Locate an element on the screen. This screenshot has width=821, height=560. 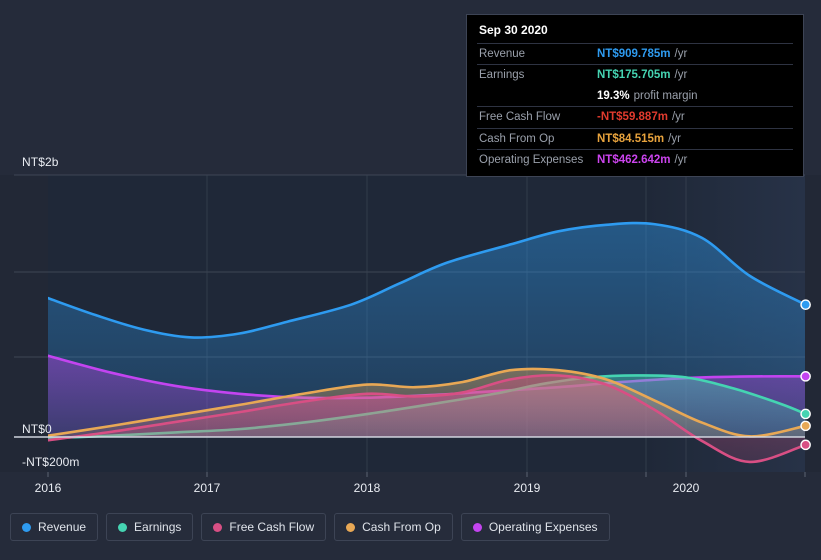
tooltip-row-profit-margin: 19.3% profit margin is located at coordinates (635, 96).